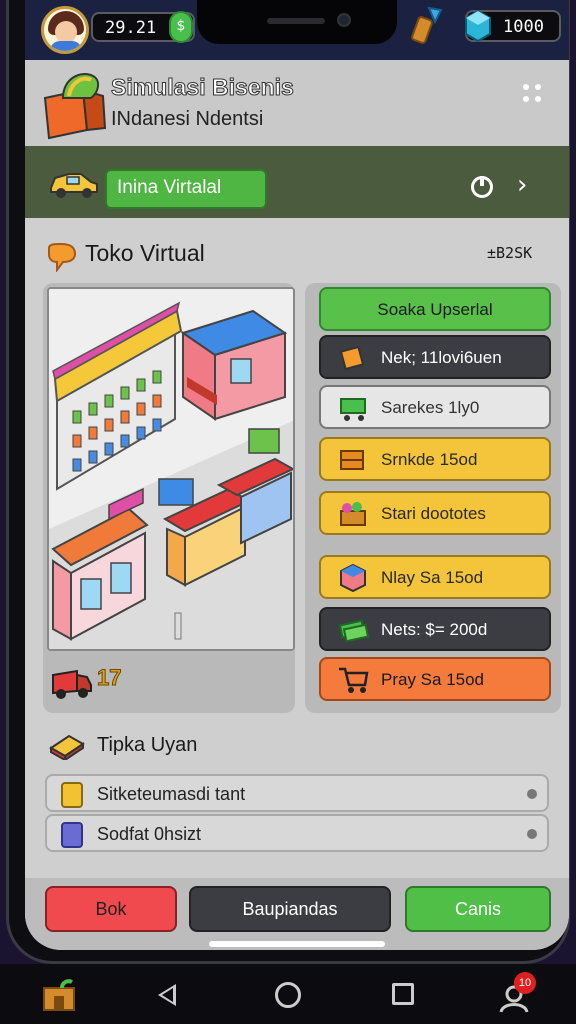 Image resolution: width=576 pixels, height=1024 pixels. I want to click on back-button: Bok, so click(111, 909).